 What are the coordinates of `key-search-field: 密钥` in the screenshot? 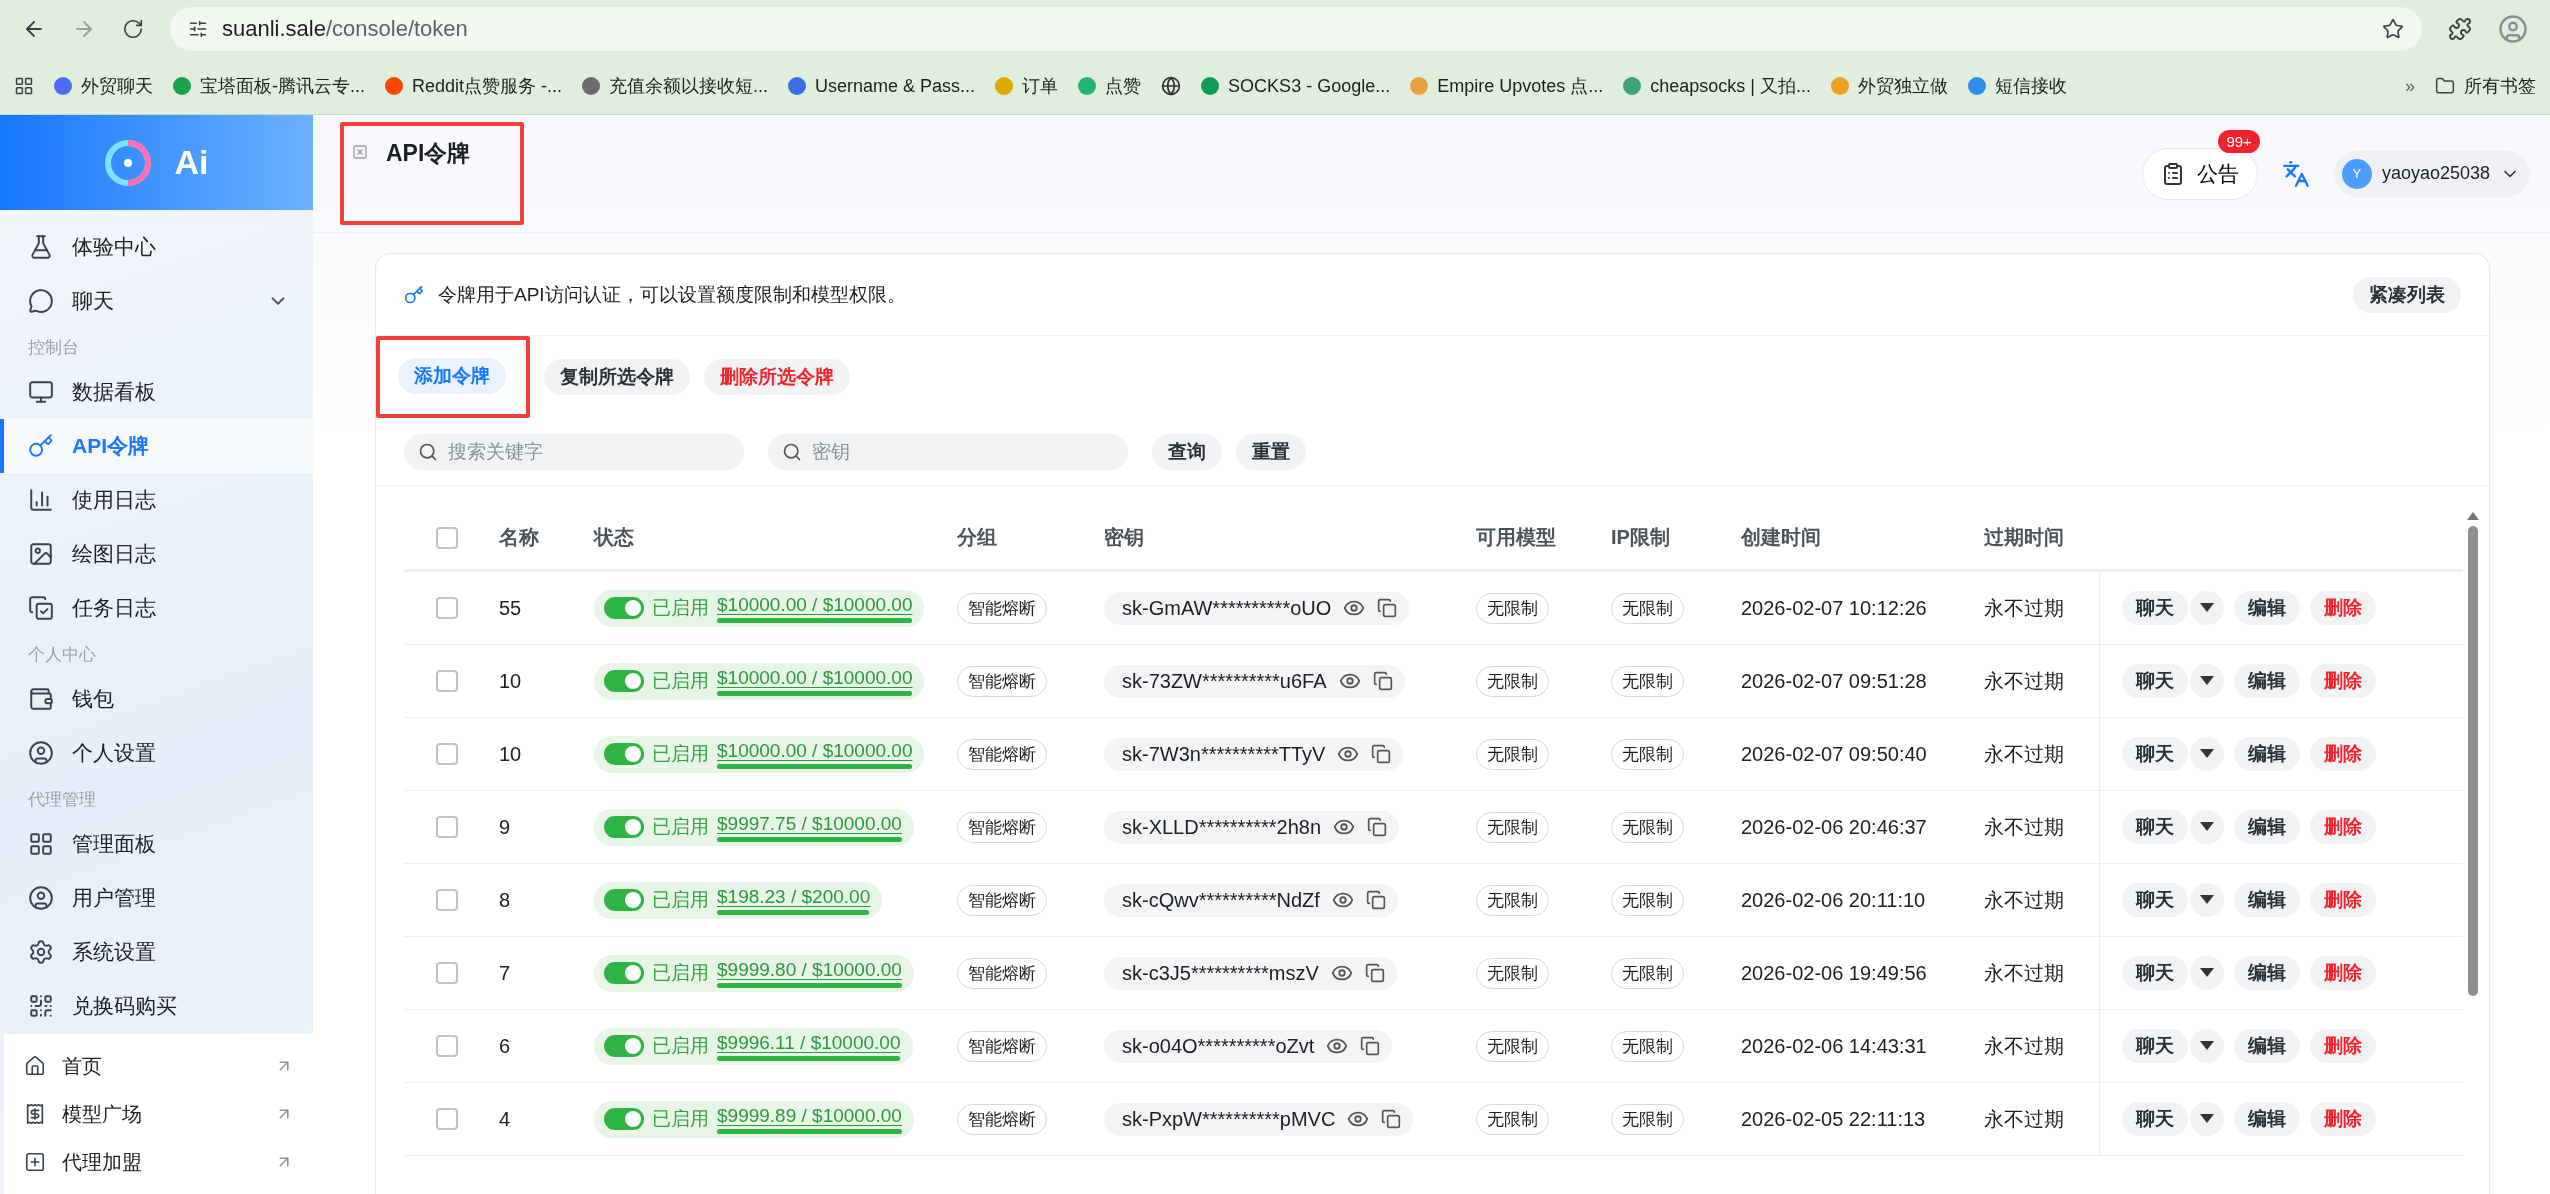 It's located at (948, 451).